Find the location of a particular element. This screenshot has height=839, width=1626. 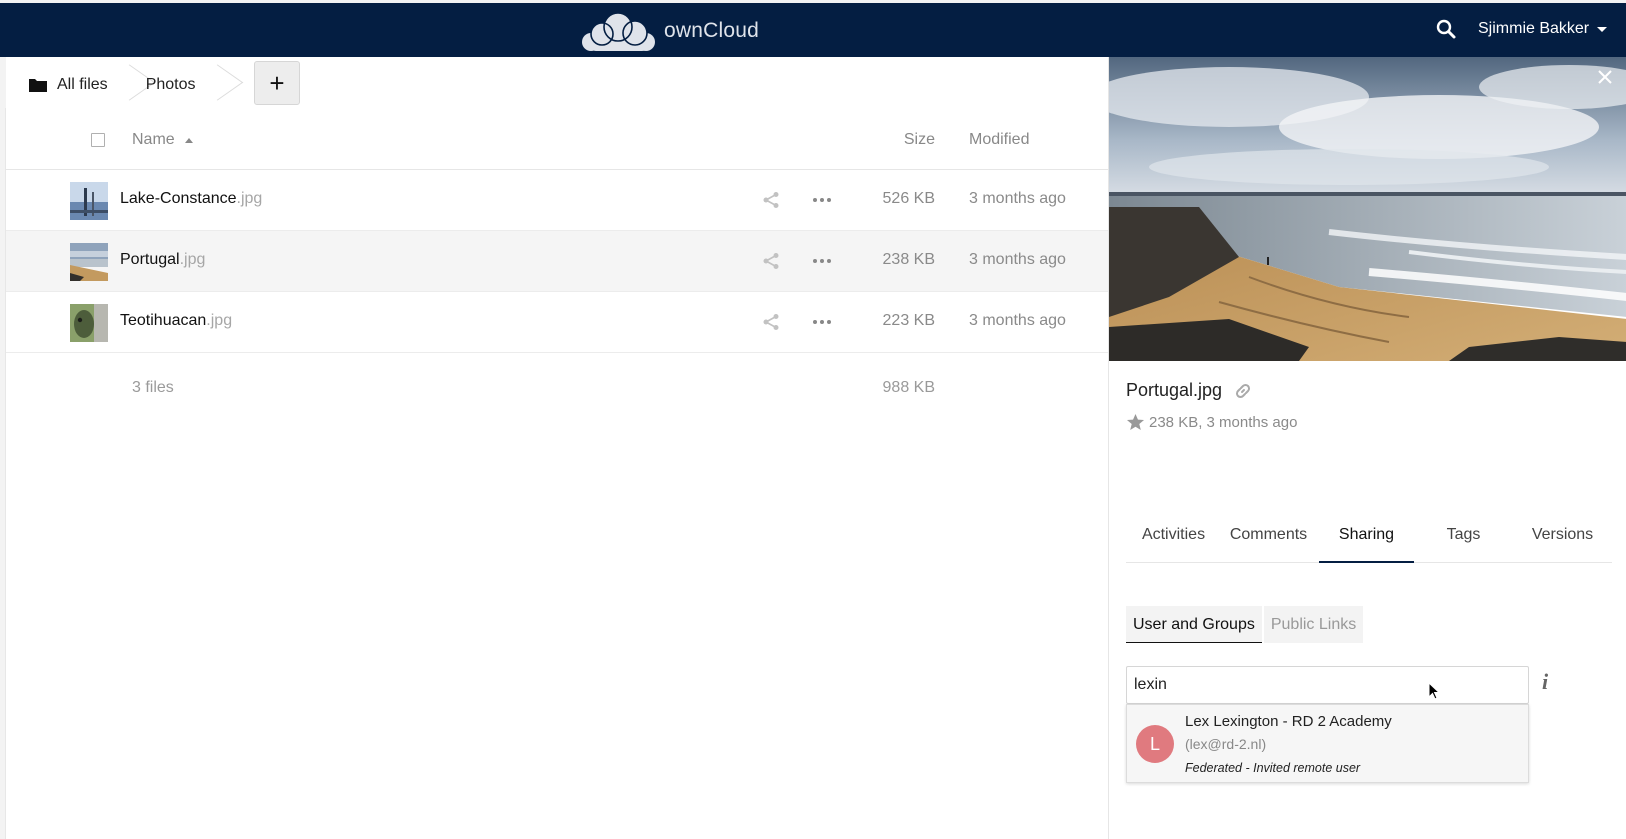

file-row-portugal: Portugal.jpg 238 KB 3 months ago is located at coordinates (557, 261).